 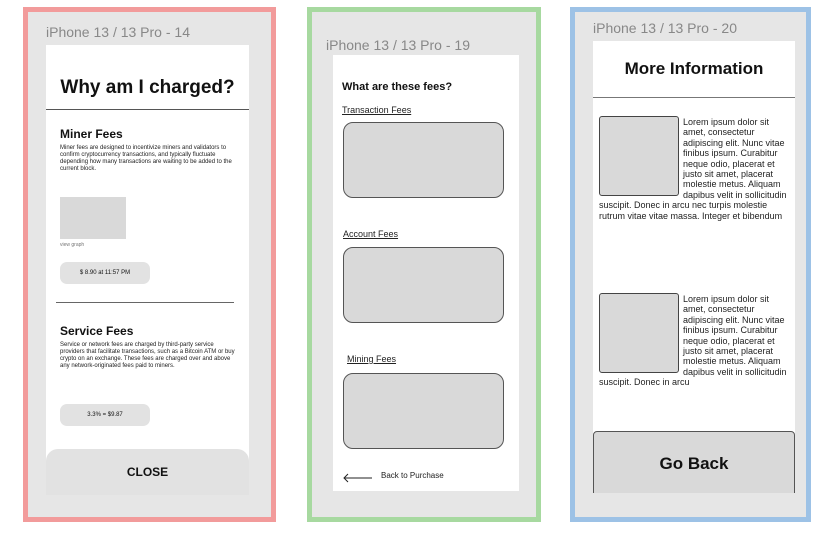 What do you see at coordinates (397, 87) in the screenshot?
I see `page-title: What are these fees?` at bounding box center [397, 87].